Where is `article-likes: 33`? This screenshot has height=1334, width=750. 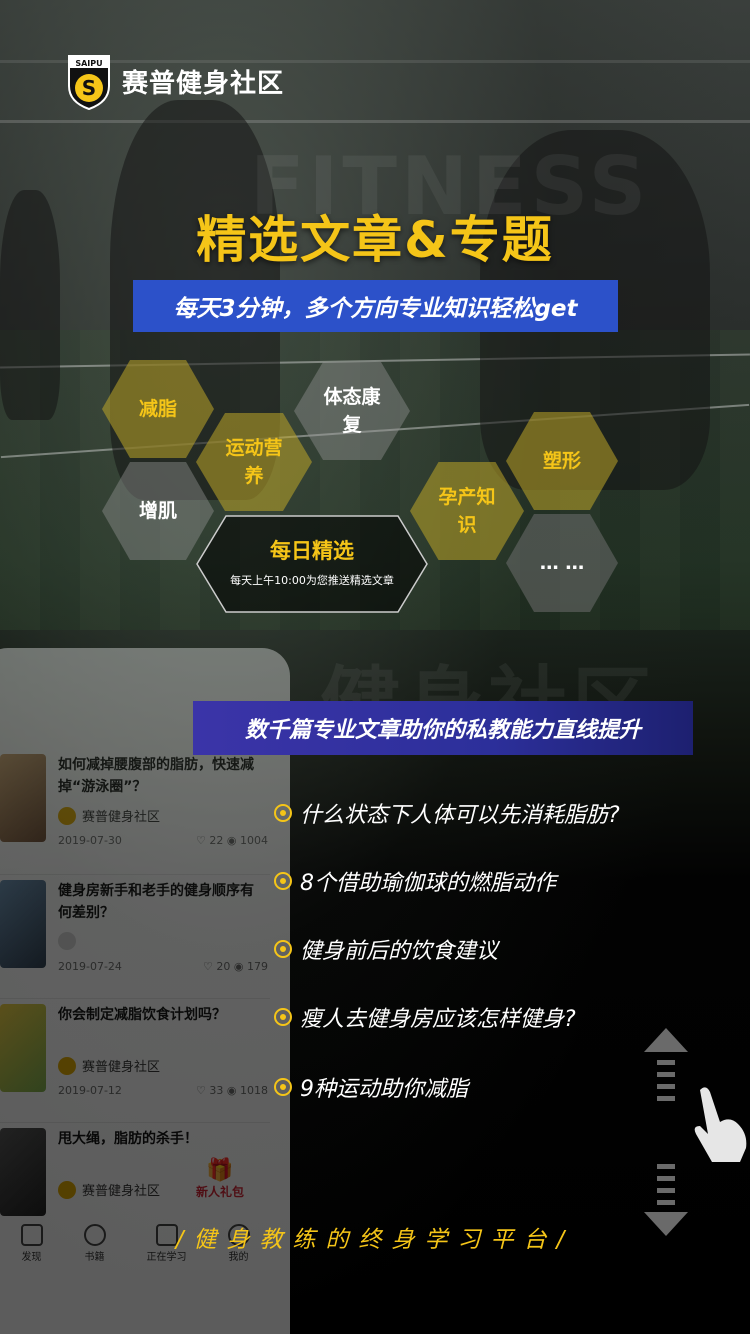 article-likes: 33 is located at coordinates (216, 1090).